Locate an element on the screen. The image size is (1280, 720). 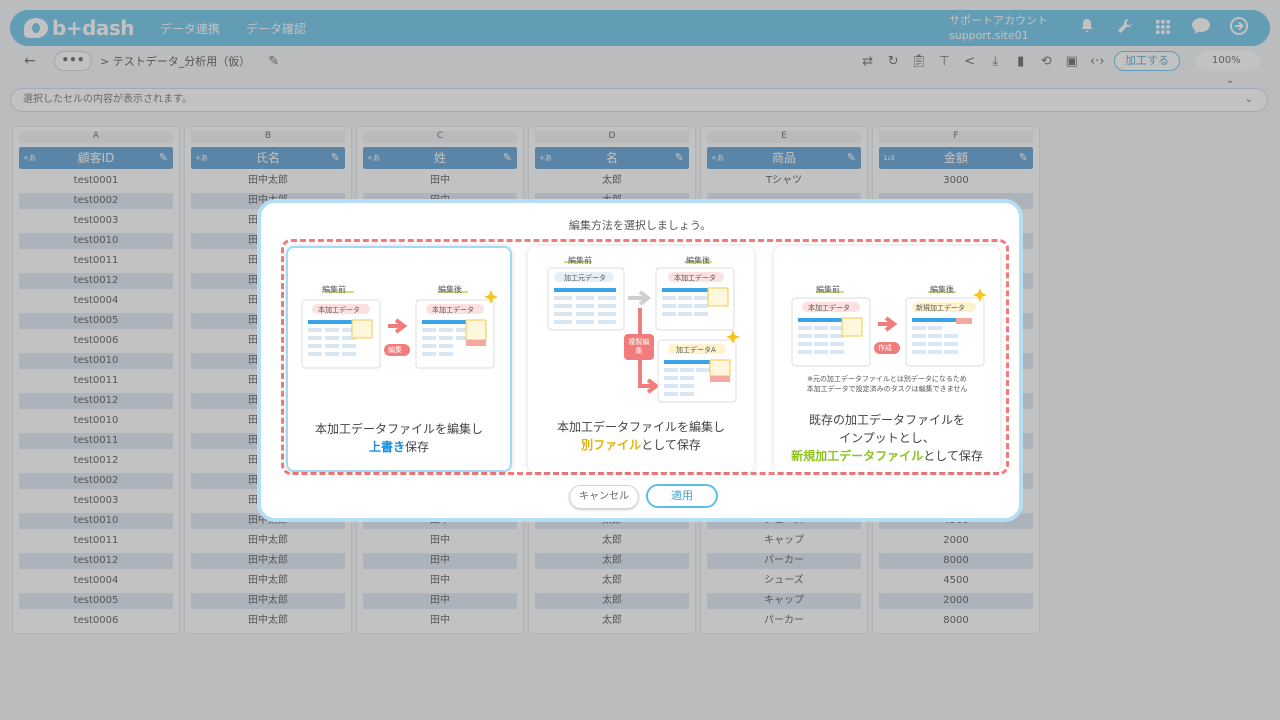
option-line3-rest: として保存 is located at coordinates (953, 456).